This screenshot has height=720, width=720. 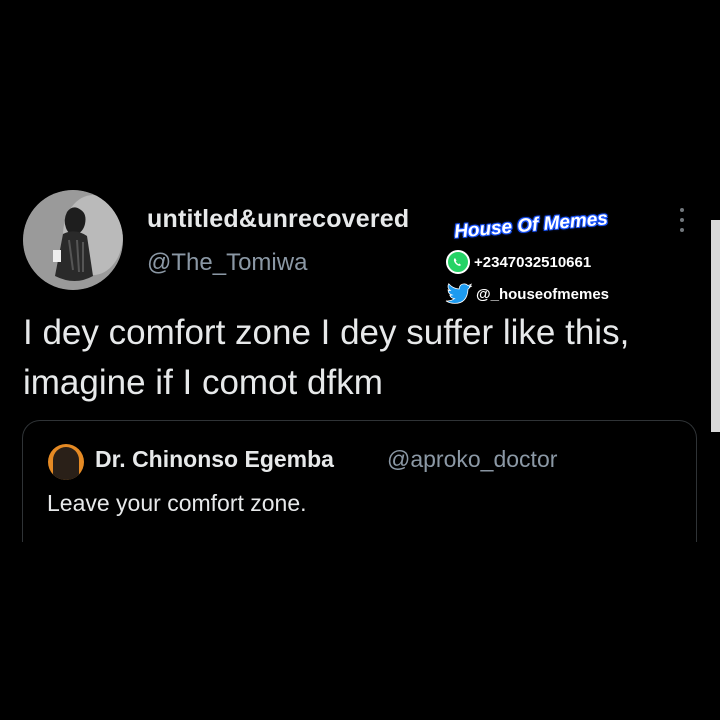 What do you see at coordinates (533, 262) in the screenshot?
I see `watermark-phone: +2347032510661` at bounding box center [533, 262].